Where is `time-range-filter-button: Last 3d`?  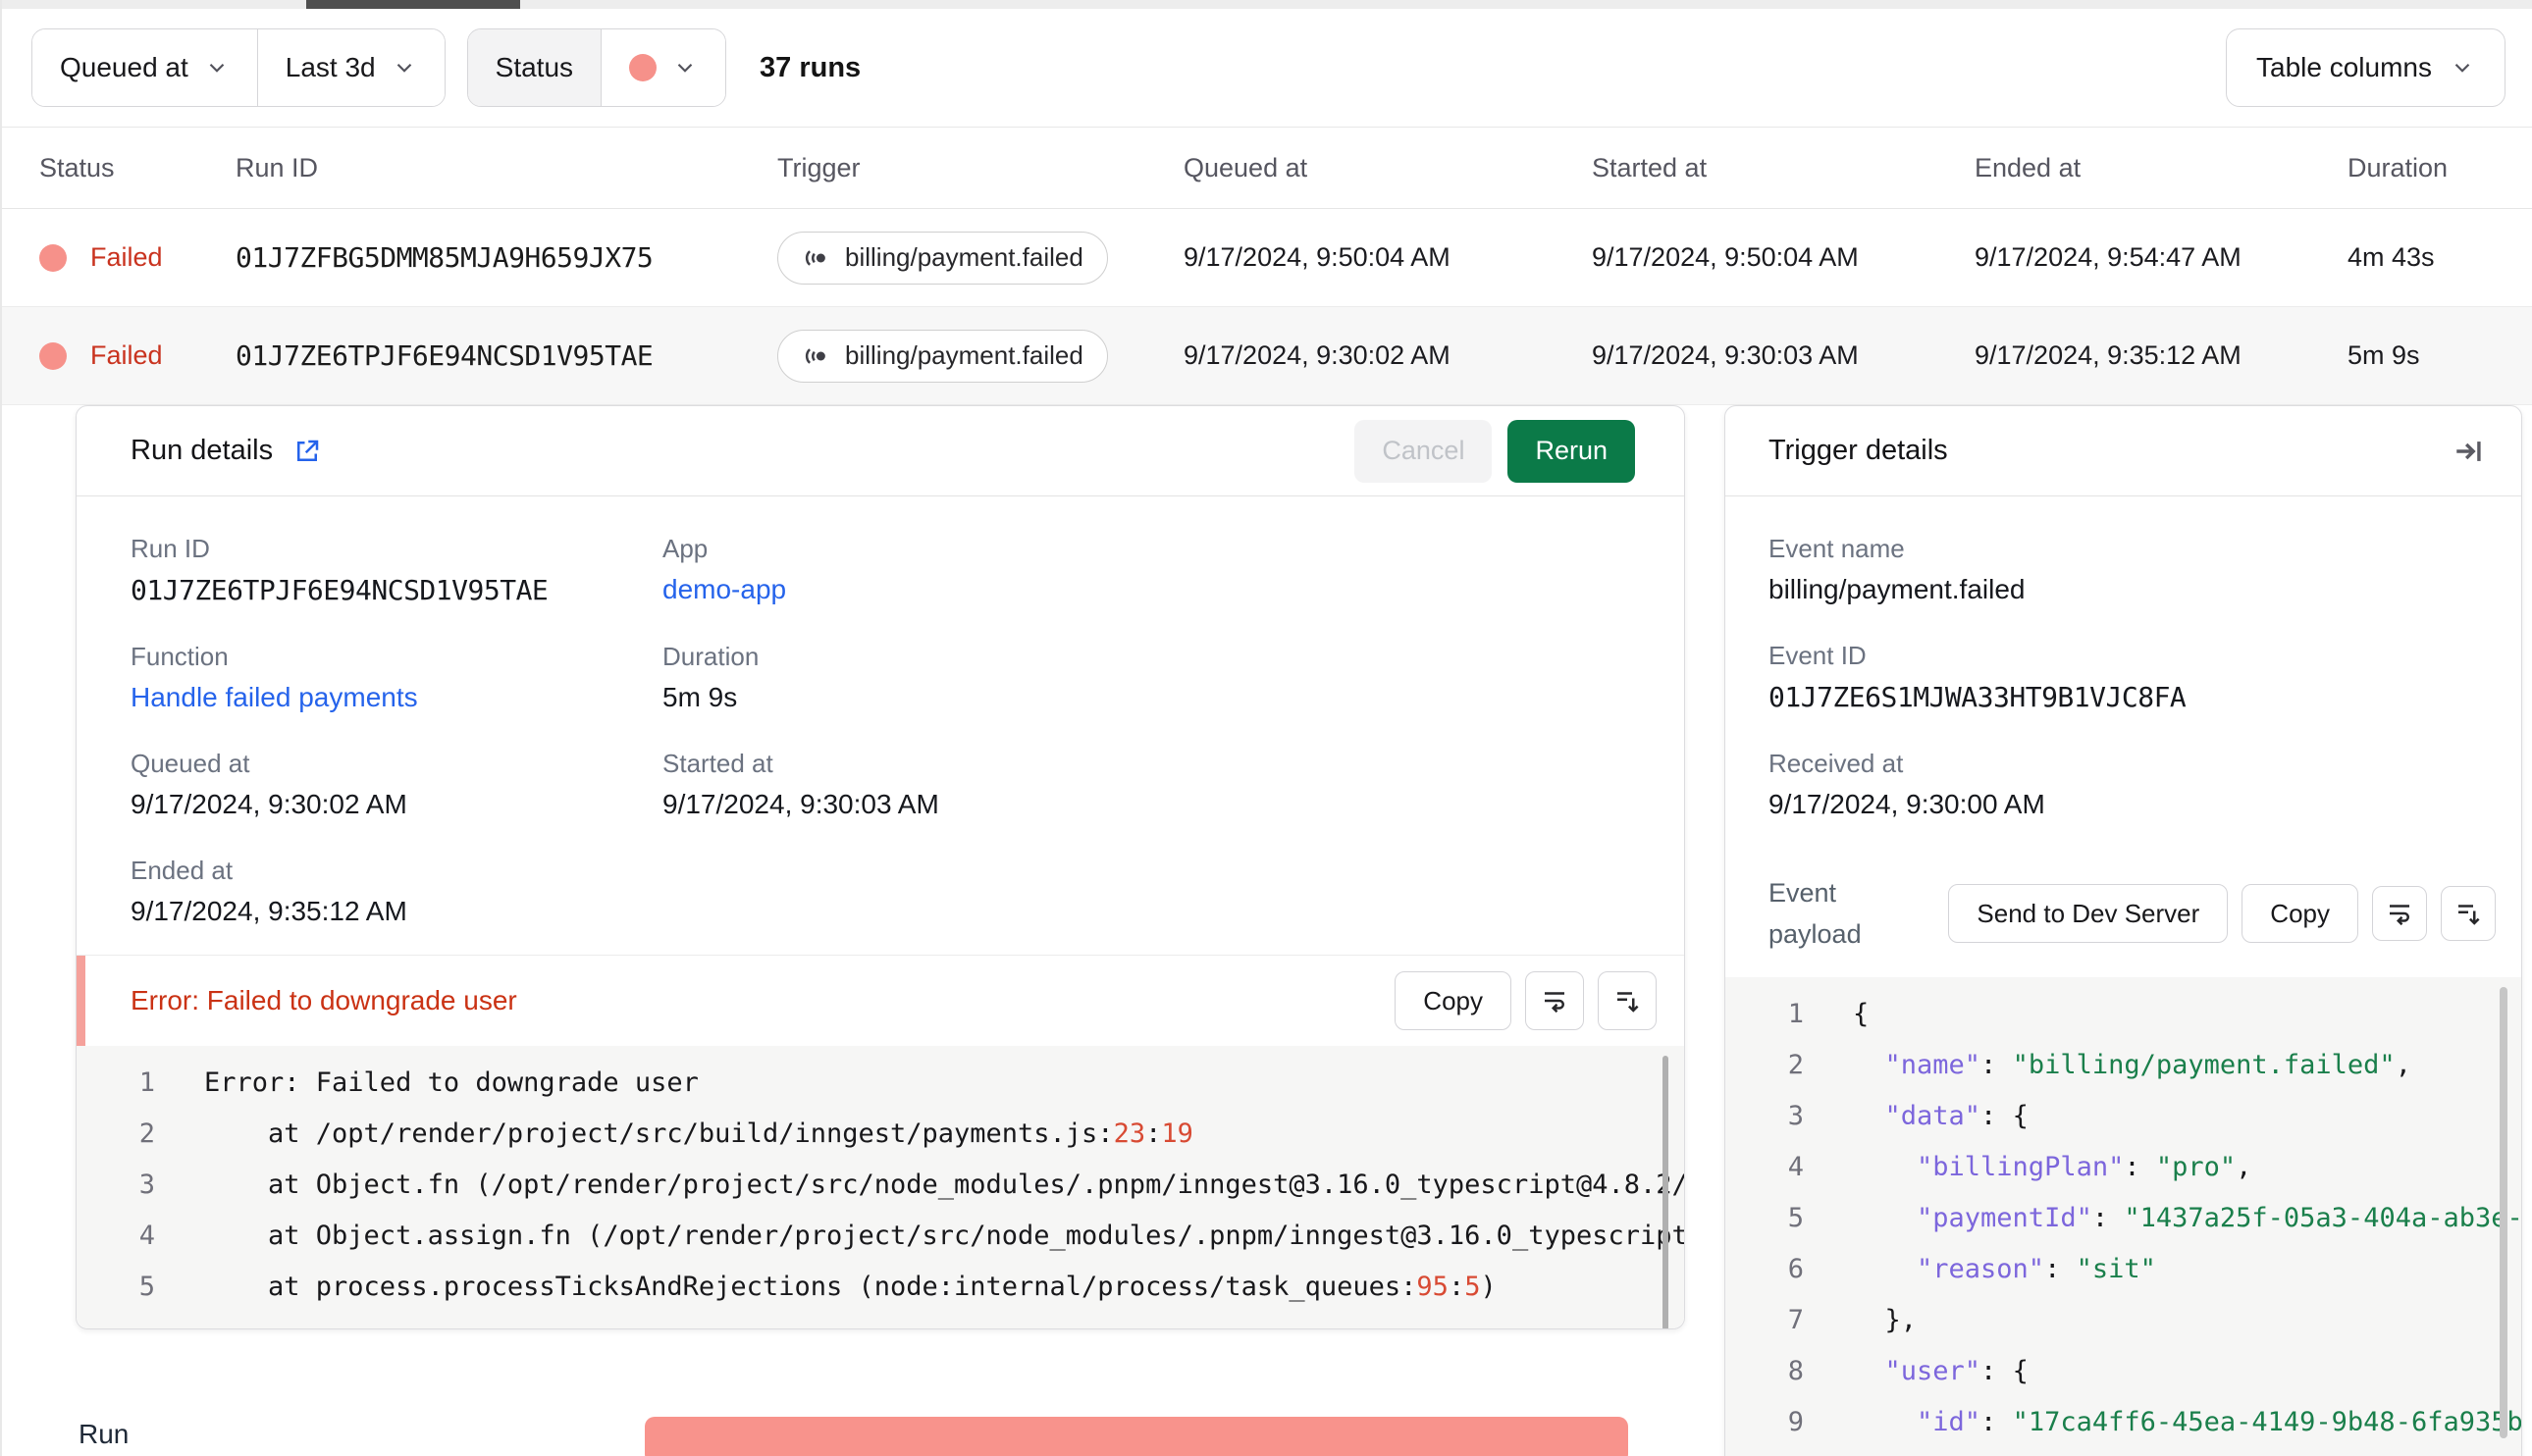
time-range-filter-button: Last 3d is located at coordinates (350, 67).